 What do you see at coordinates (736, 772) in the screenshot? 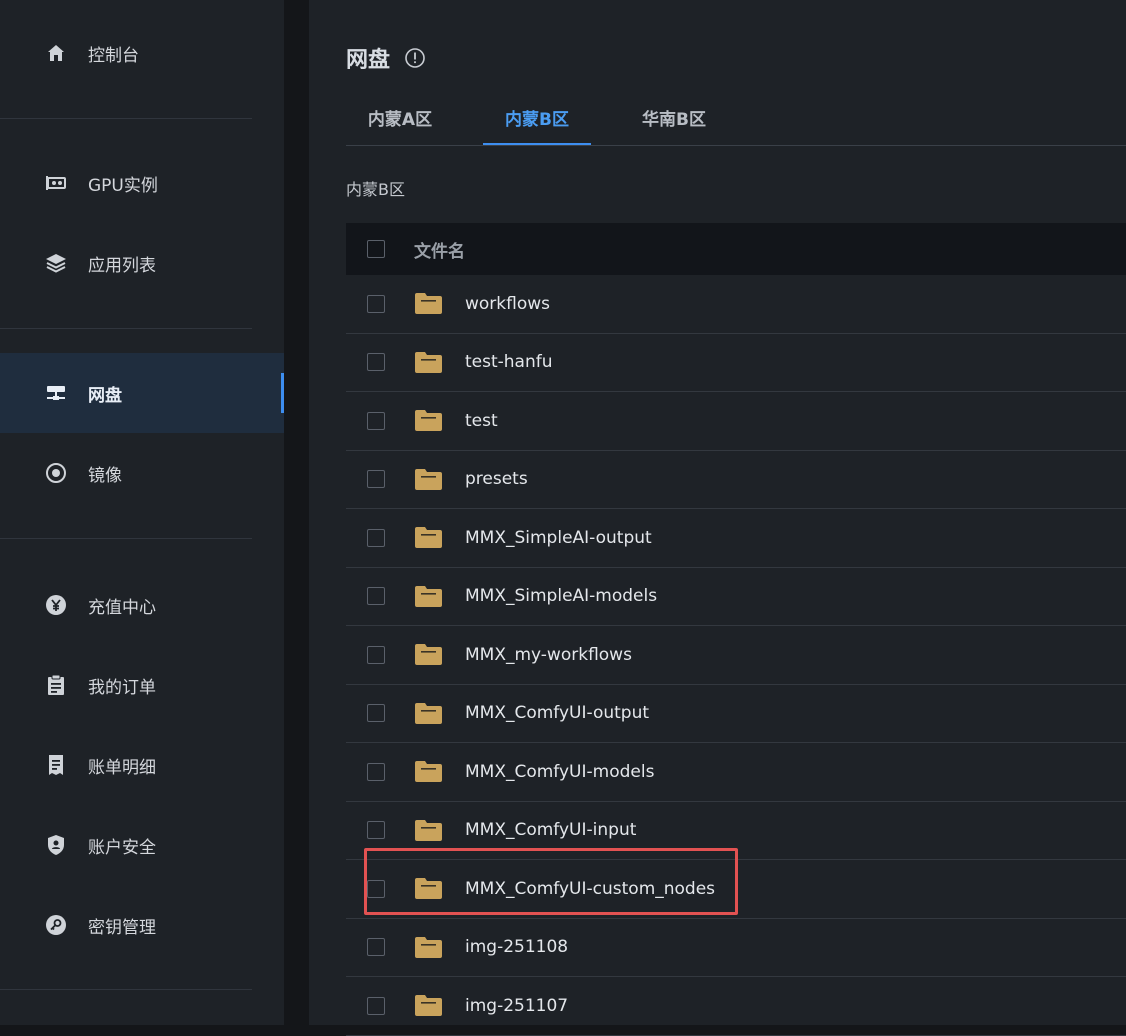
I see `table-row: MMX_ComfyUI-models` at bounding box center [736, 772].